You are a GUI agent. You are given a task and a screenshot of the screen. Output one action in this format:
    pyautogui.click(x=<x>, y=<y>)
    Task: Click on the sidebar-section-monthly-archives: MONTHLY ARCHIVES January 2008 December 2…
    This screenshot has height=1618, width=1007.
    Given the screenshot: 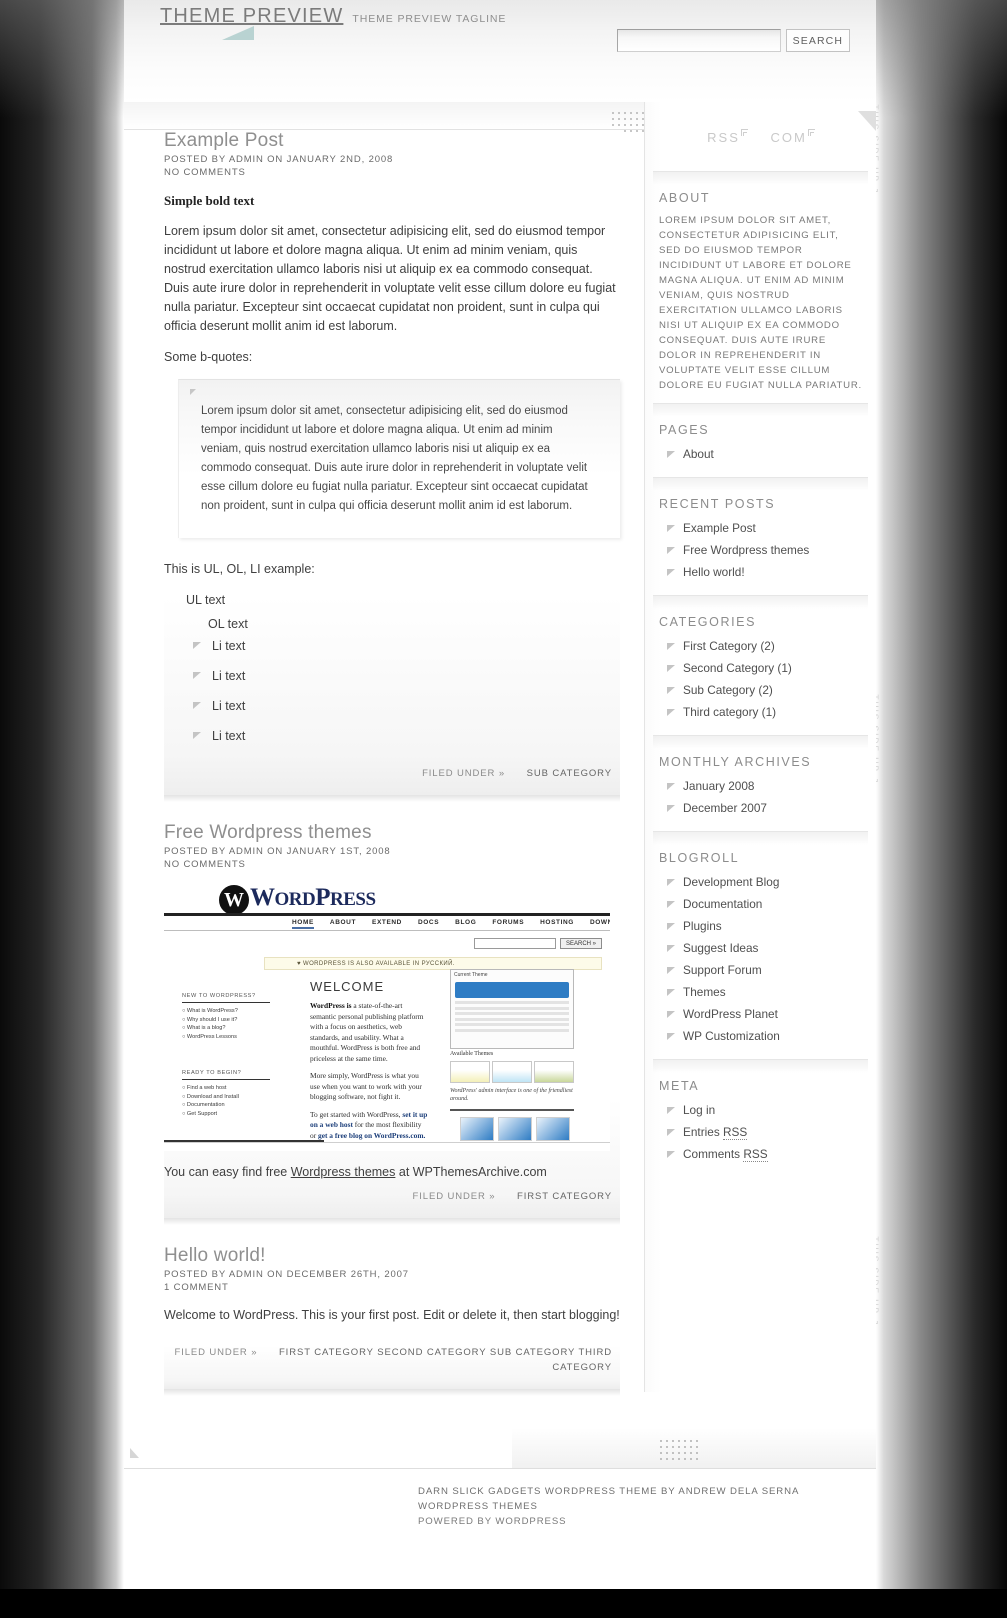 What is the action you would take?
    pyautogui.click(x=760, y=788)
    